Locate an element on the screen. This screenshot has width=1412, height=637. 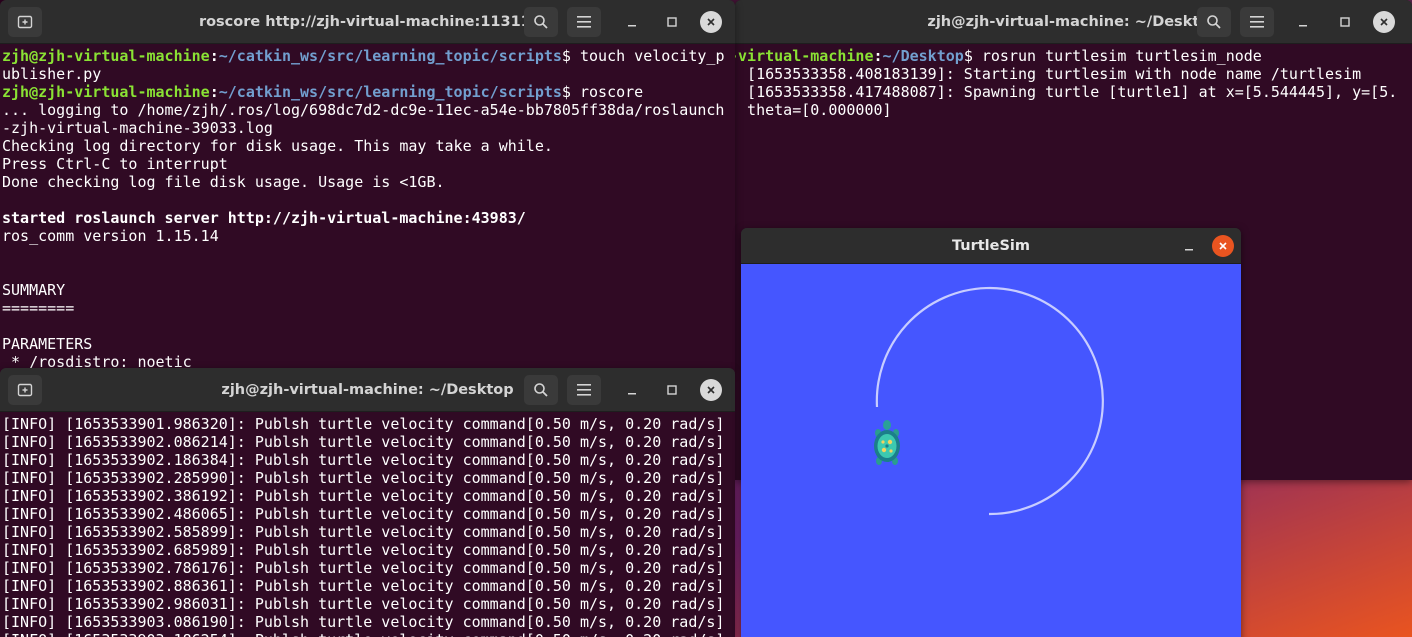
terminal-text: ~/Desktop is located at coordinates (923, 56).